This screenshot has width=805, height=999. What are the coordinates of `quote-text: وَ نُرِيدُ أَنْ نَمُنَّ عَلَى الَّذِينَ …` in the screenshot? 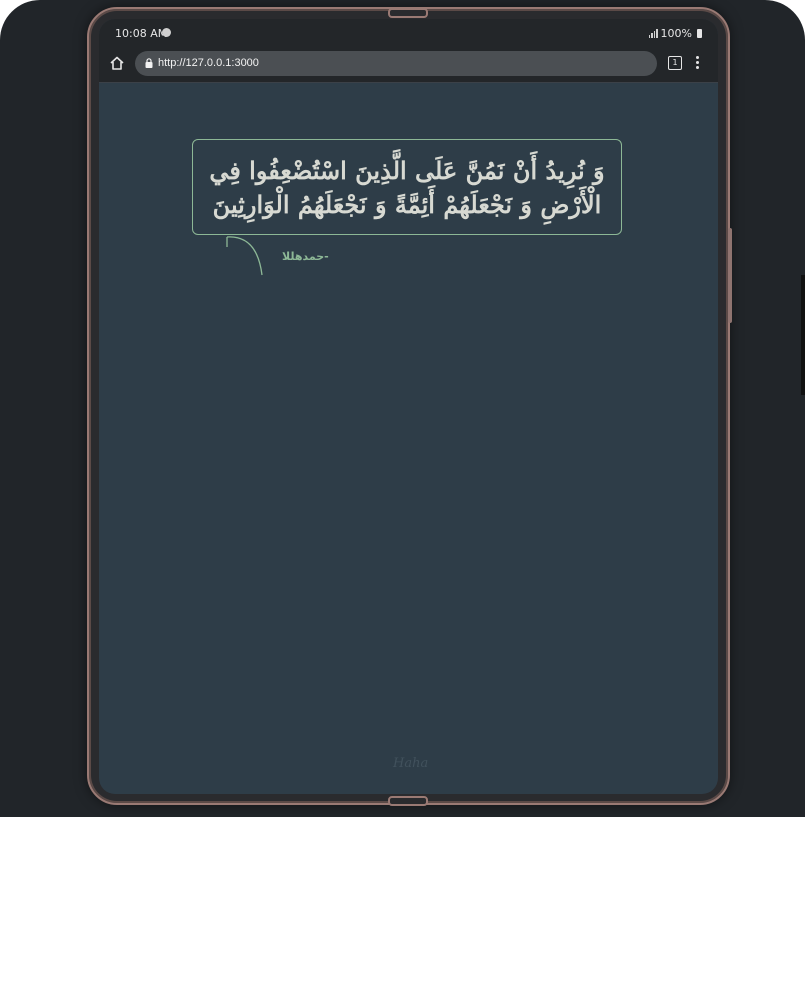 It's located at (407, 187).